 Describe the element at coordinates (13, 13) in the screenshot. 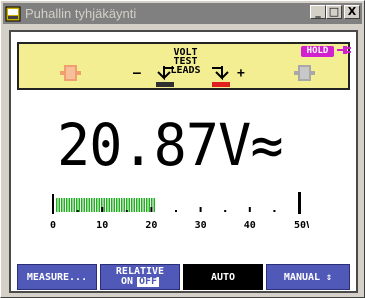

I see `app-icon` at that location.